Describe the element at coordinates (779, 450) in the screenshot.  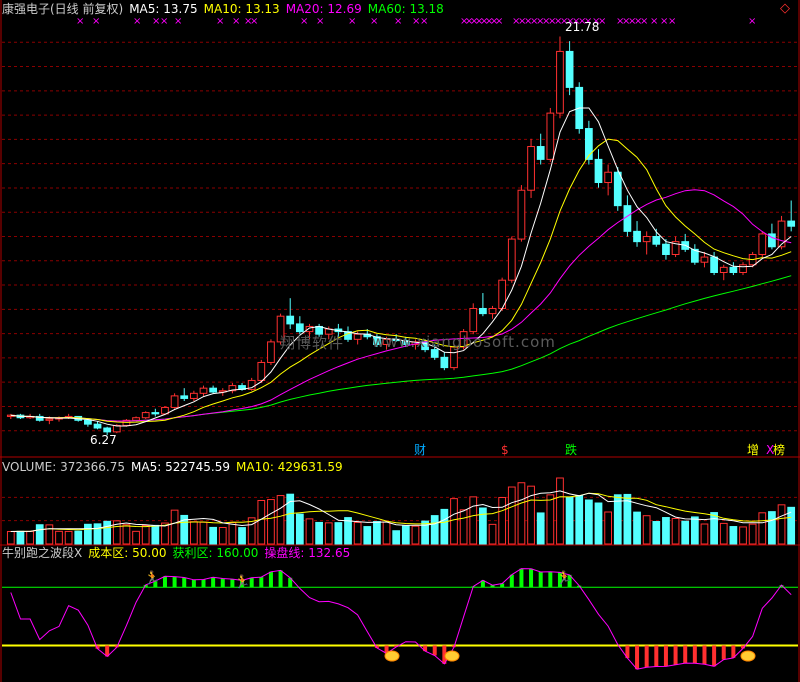
I see `event-tag-list: 榜` at that location.